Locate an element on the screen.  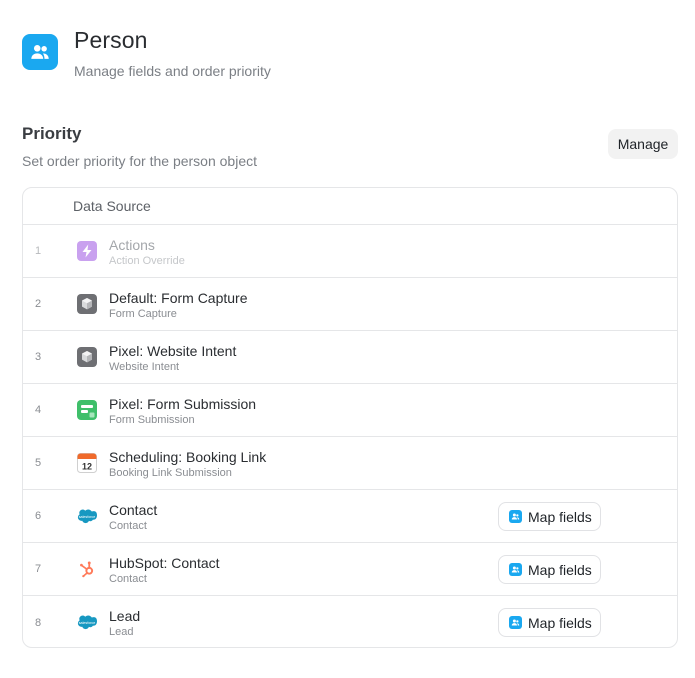
table-row: 7 HubSpot: Contact Contact Map fields is located at coordinates (350, 569).